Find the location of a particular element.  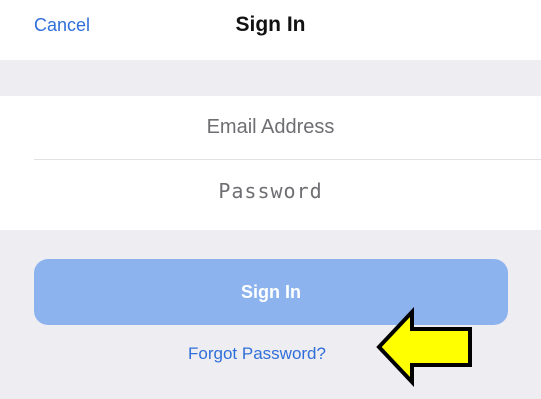

password-field is located at coordinates (287, 191).